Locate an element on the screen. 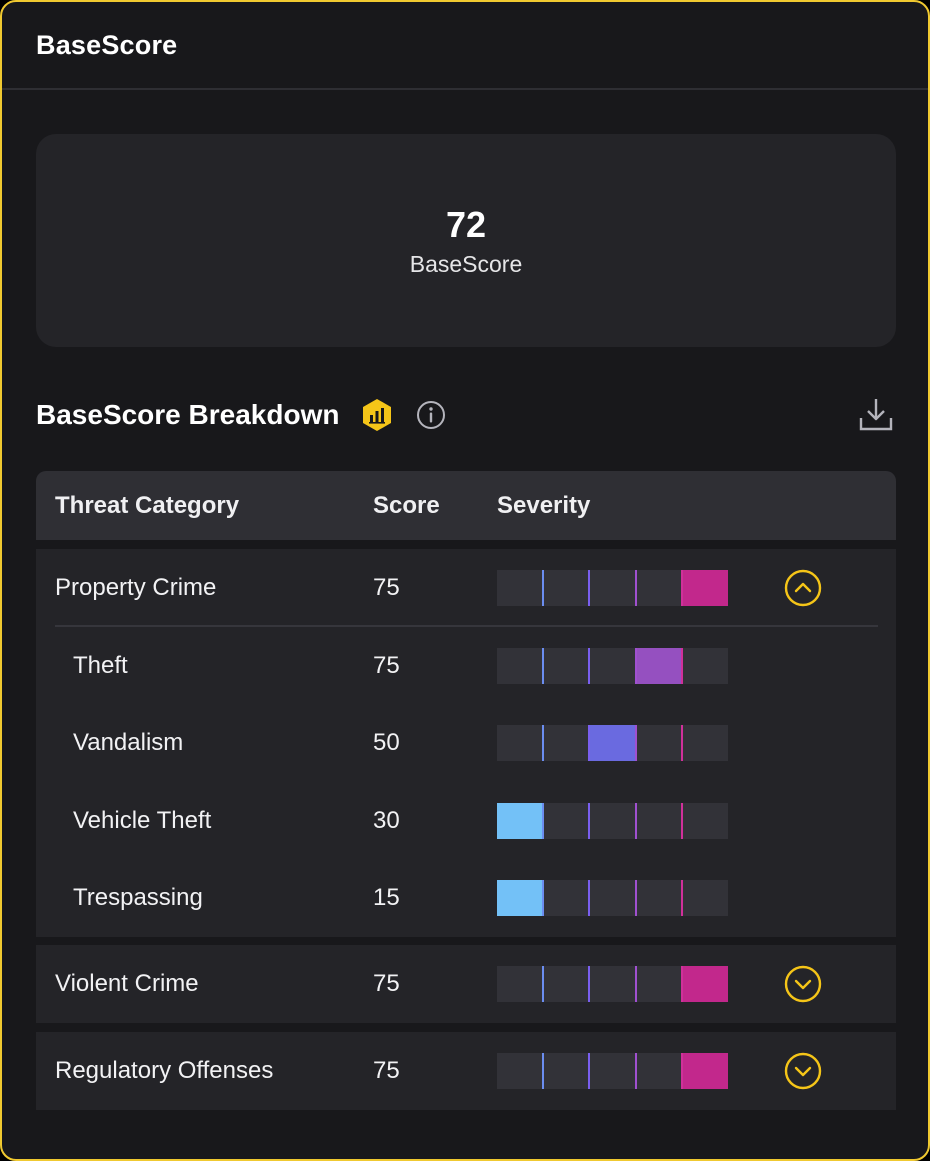  info-icon is located at coordinates (431, 415).